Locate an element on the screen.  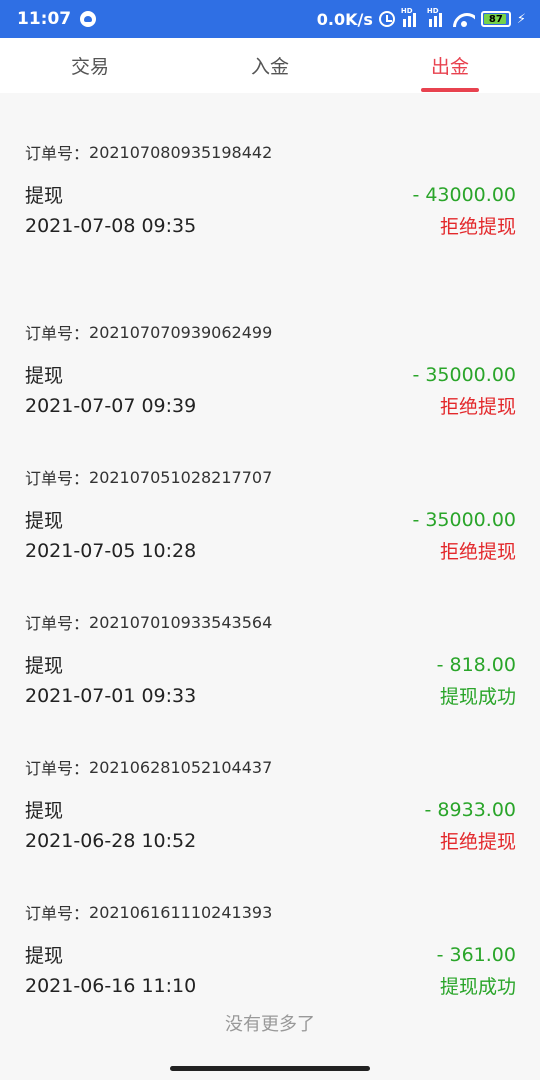
battery-icon: 87 is located at coordinates (495, 19).